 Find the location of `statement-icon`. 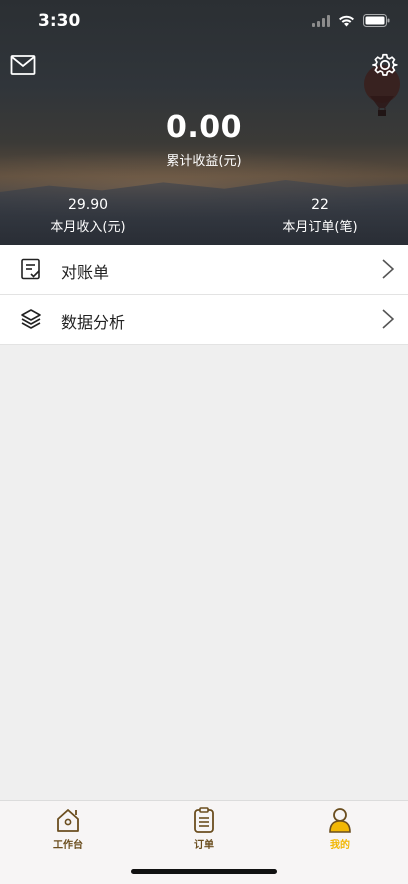

statement-icon is located at coordinates (30, 269).